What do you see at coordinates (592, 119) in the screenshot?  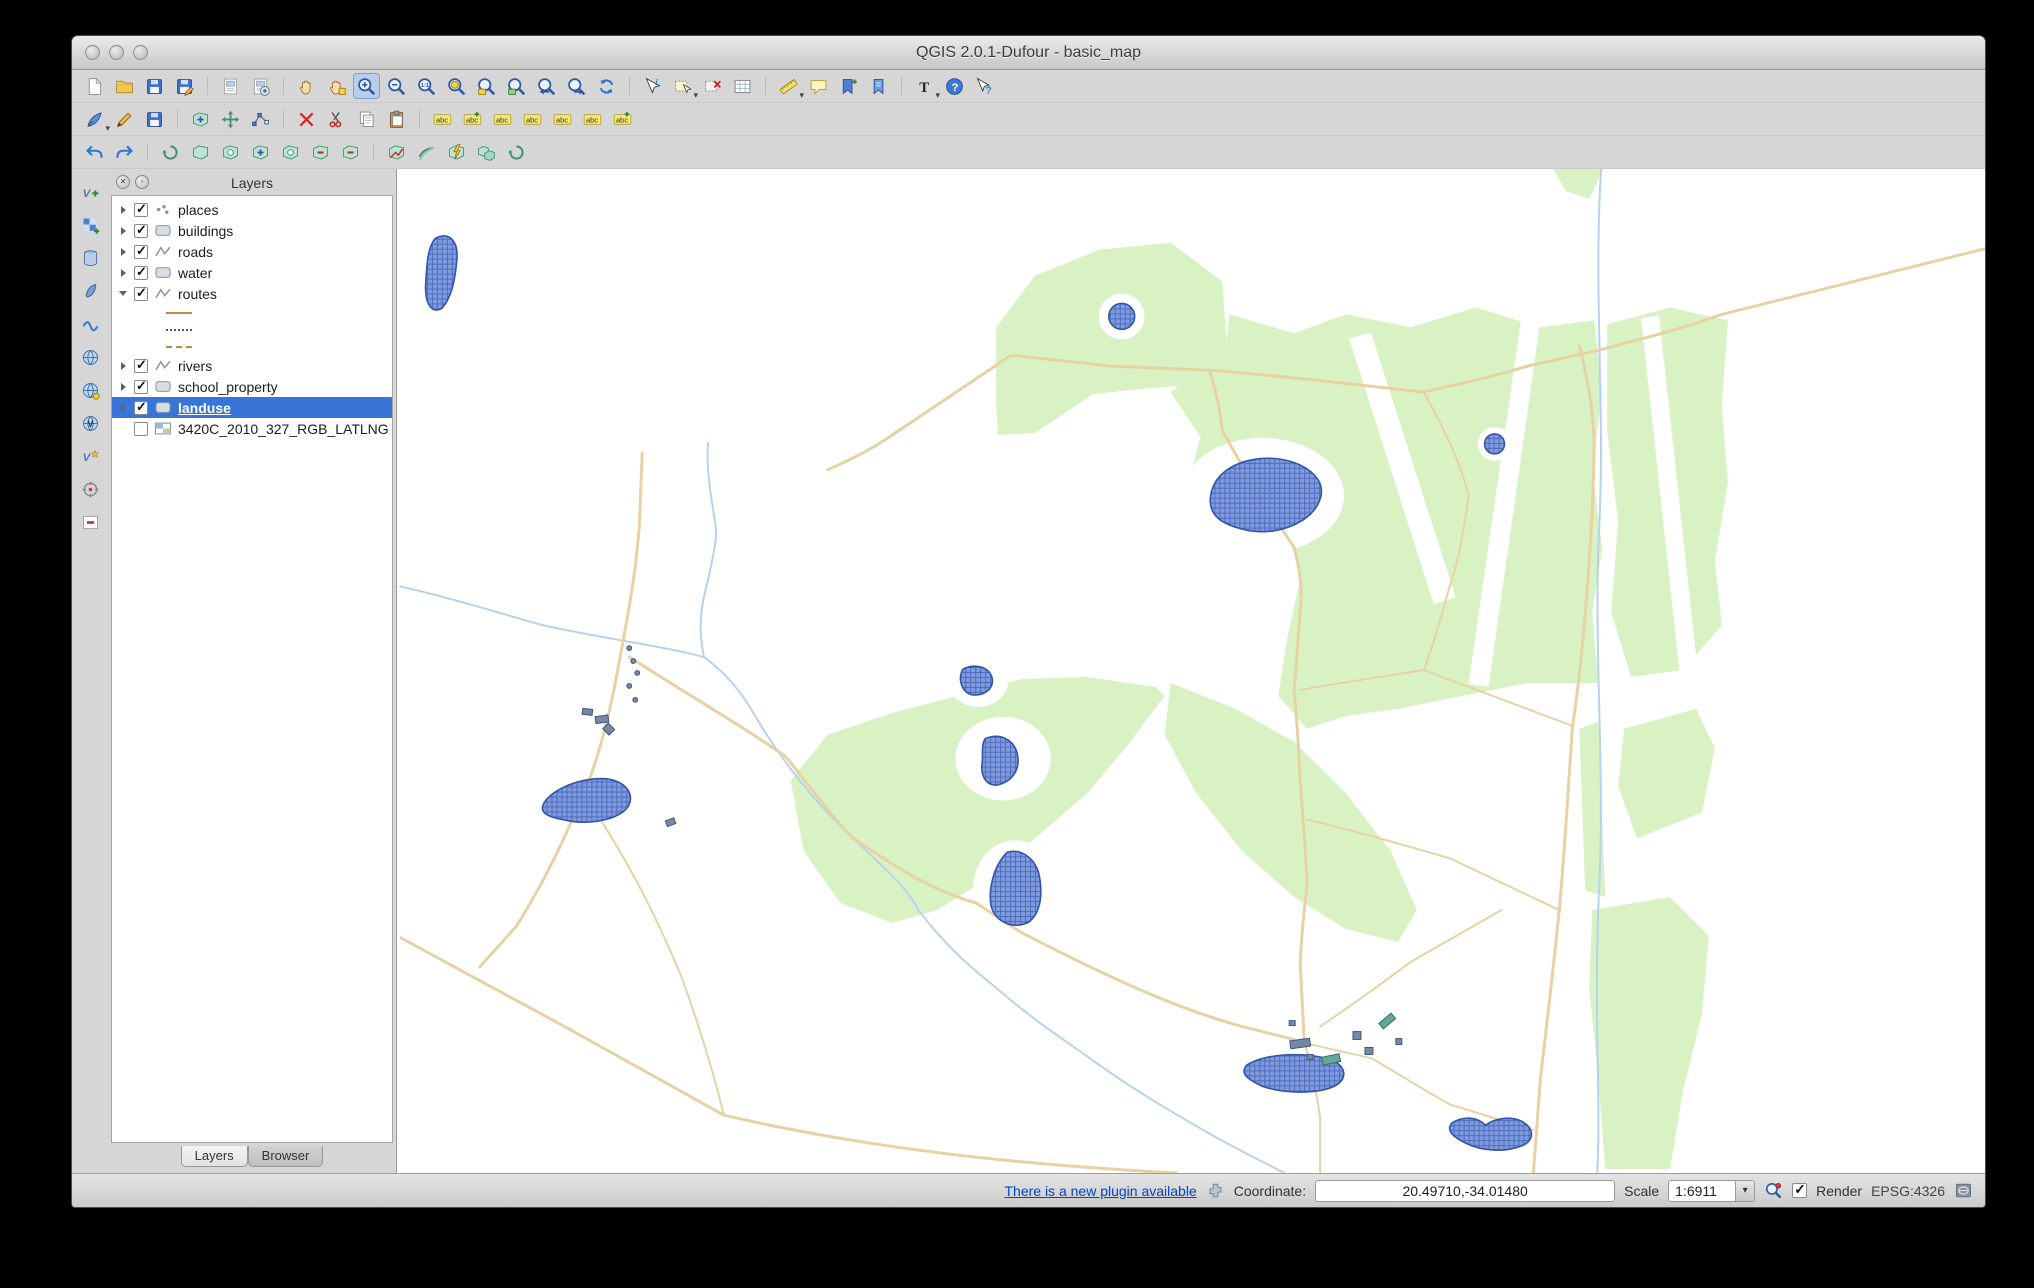 I see `label-show-hide-button` at bounding box center [592, 119].